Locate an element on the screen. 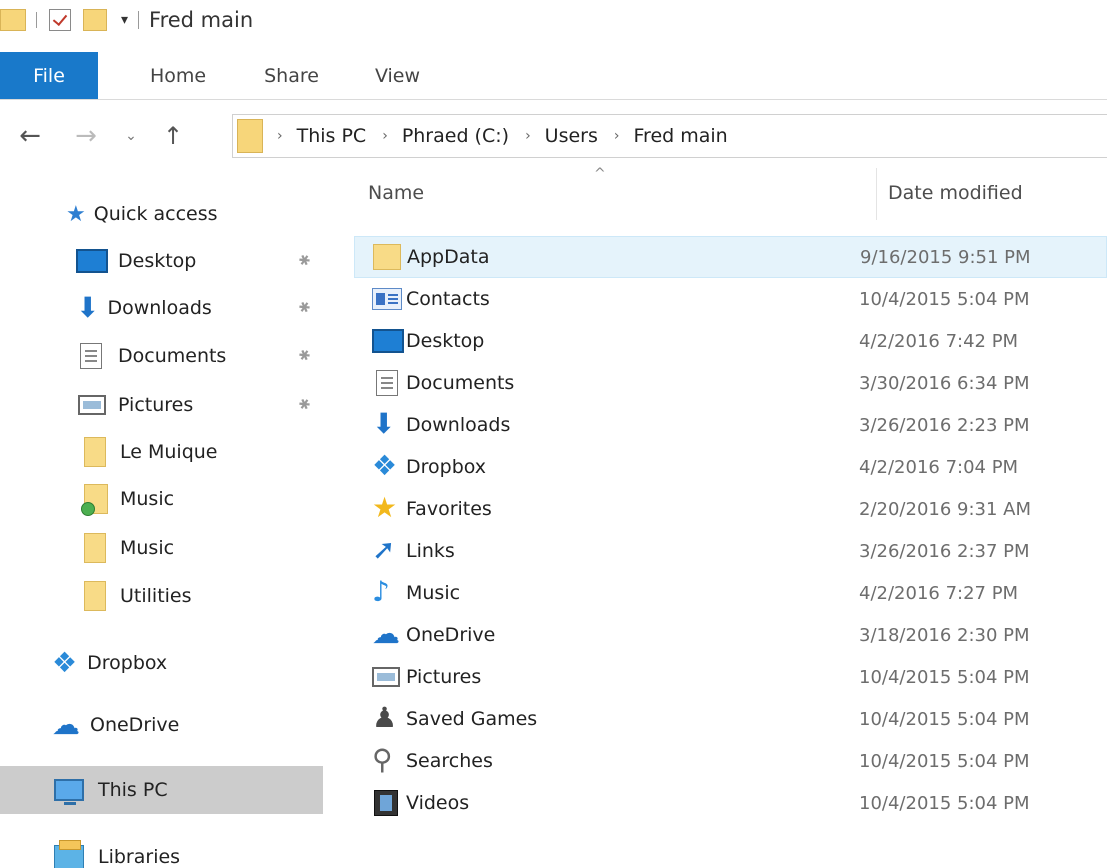 The image size is (1107, 868). file-row: ➚ Links 3/26/2016 2:37 PM is located at coordinates (730, 551).